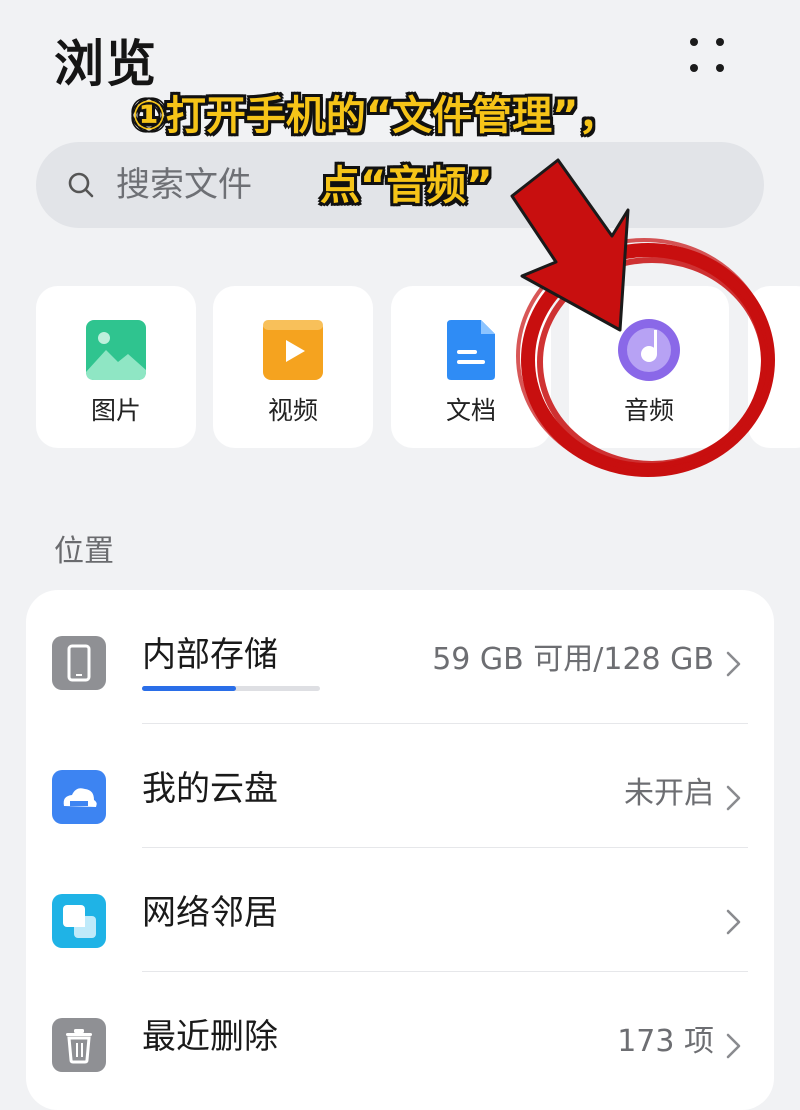 Image resolution: width=800 pixels, height=1110 pixels. I want to click on category-documents: 文档, so click(471, 367).